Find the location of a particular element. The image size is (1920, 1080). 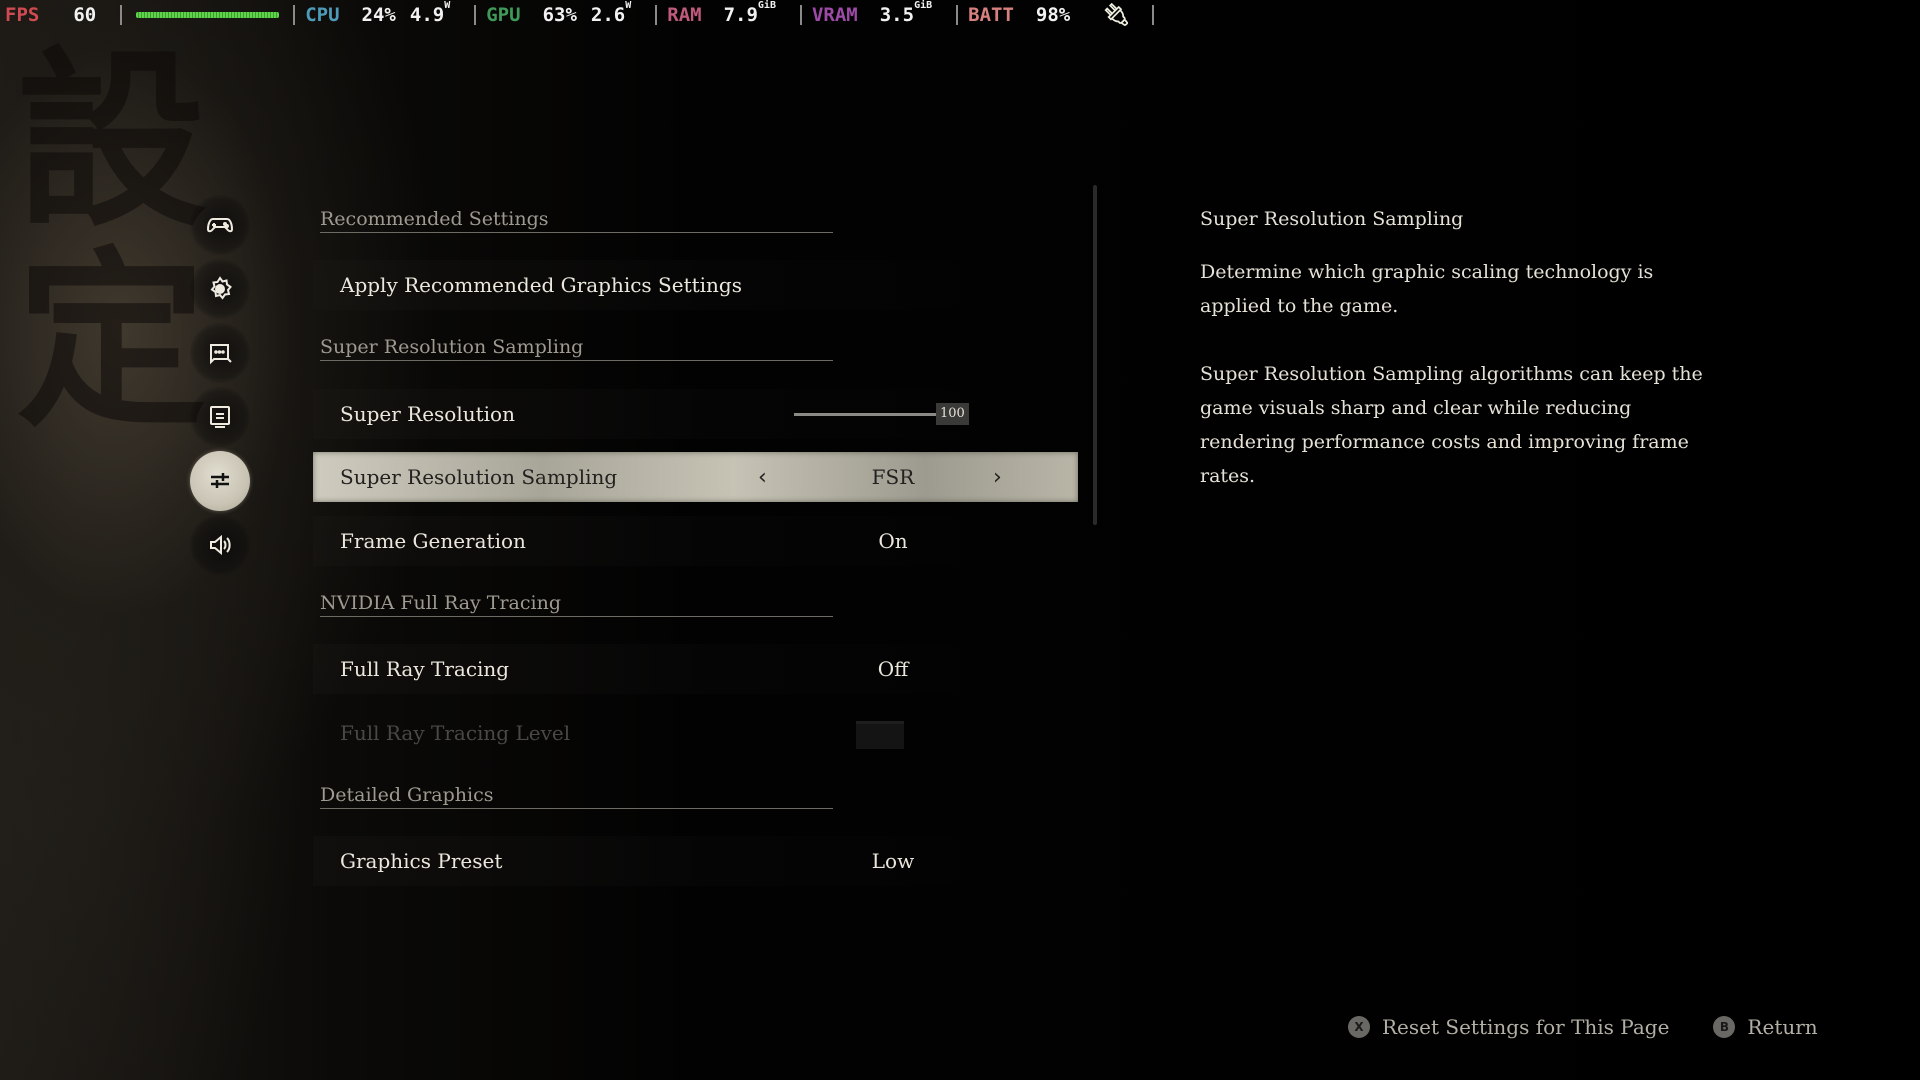

apply-recommended-settings-button: Apply Recommended Graphics Settings is located at coordinates (695, 285).